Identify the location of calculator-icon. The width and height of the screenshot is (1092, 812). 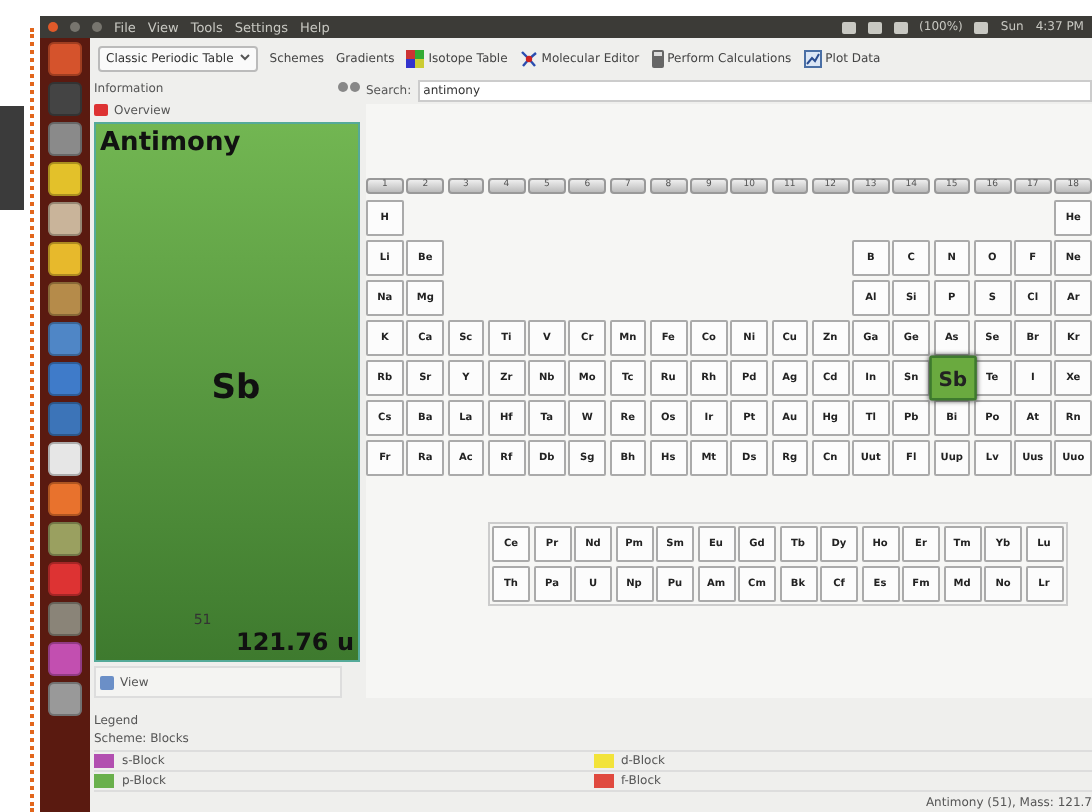
(657, 58).